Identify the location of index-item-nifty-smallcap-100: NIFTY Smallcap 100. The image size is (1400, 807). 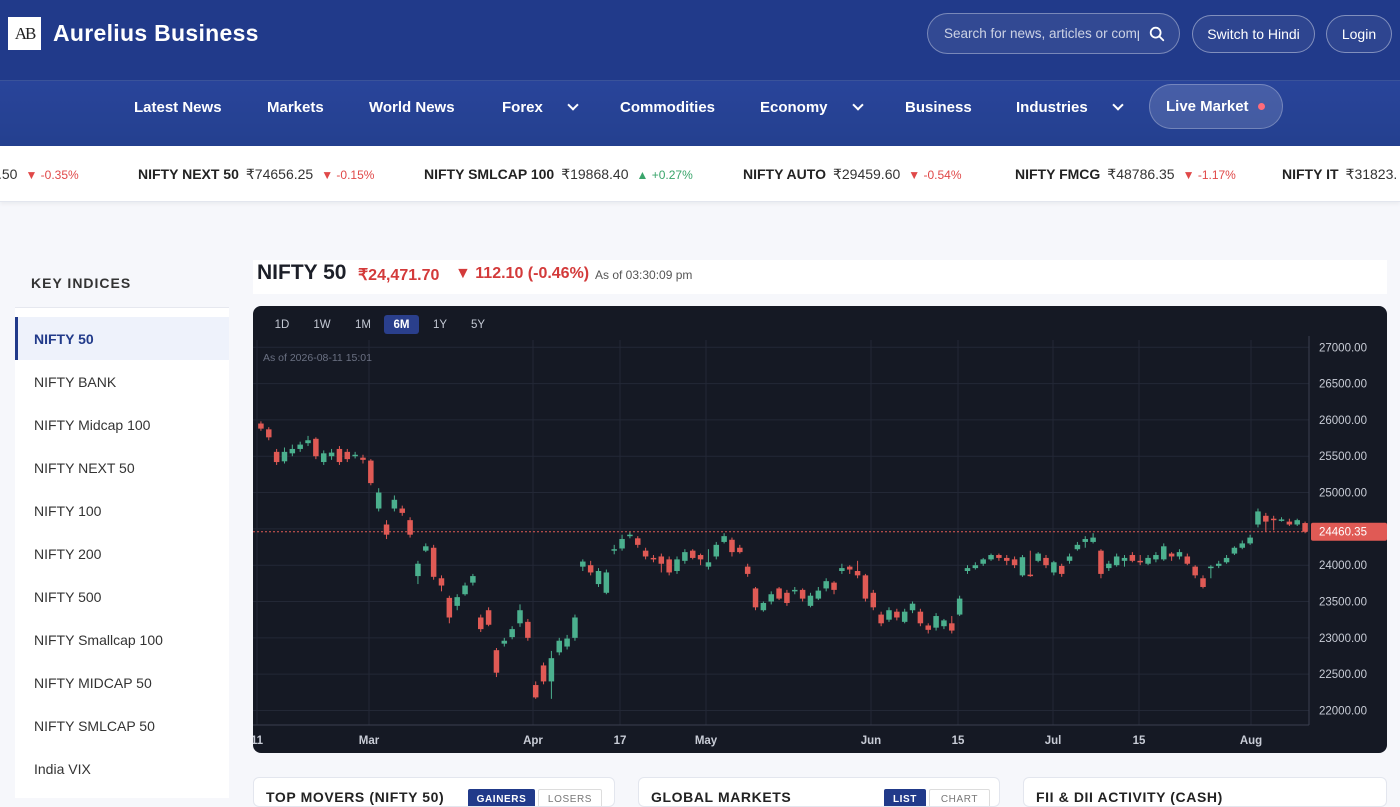
(122, 639).